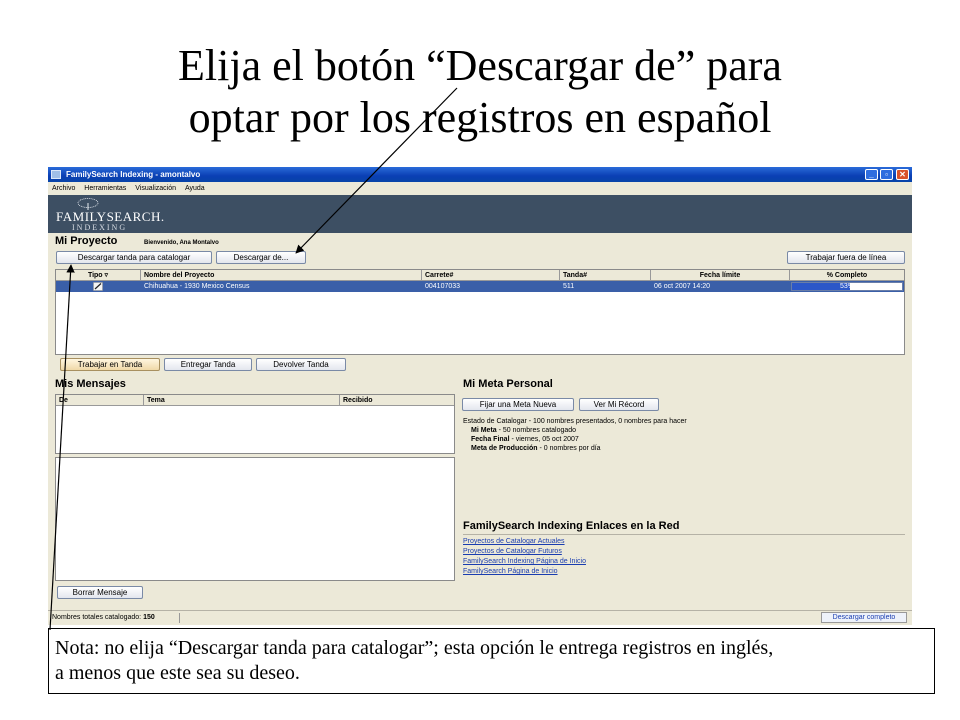  I want to click on app-banner: FAMILYSEARCH. INDEXING, so click(480, 214).